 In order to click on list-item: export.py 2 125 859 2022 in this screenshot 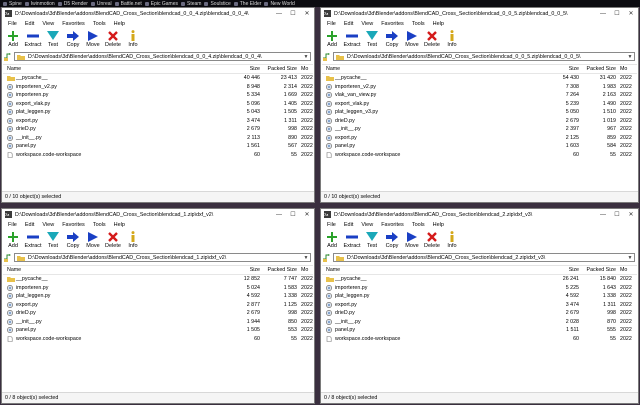, I will do `click(479, 138)`.